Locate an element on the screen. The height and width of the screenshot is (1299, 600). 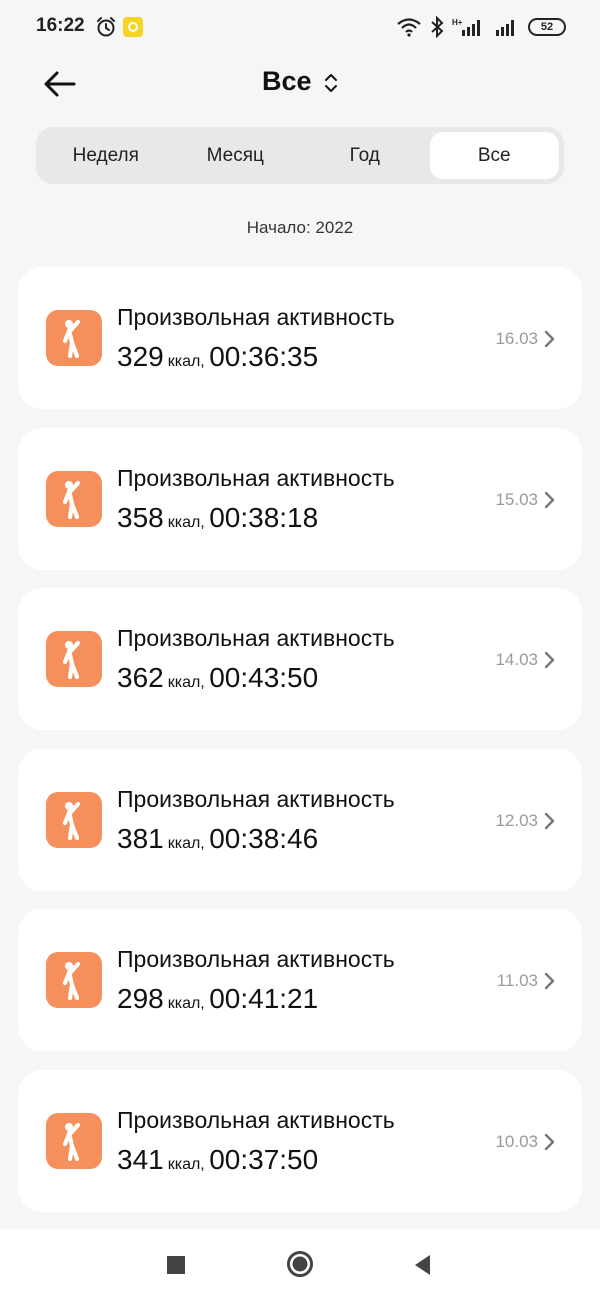
activity-duration: 00:38:18 is located at coordinates (264, 517).